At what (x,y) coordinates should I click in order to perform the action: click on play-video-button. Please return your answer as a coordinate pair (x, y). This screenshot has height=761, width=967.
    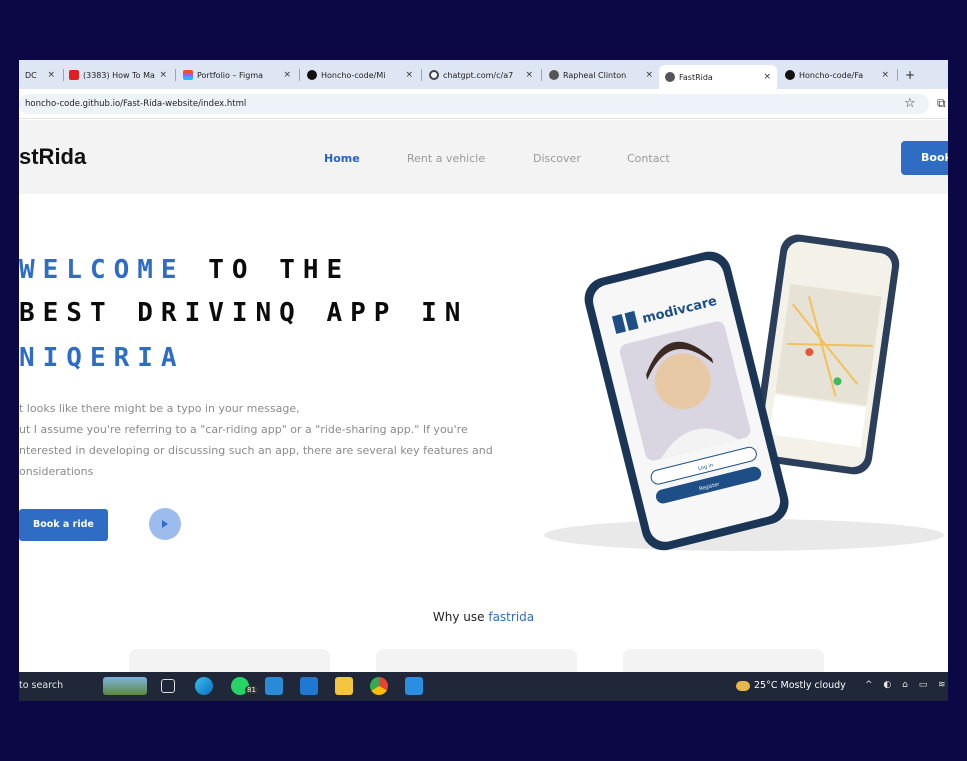
    Looking at the image, I should click on (165, 524).